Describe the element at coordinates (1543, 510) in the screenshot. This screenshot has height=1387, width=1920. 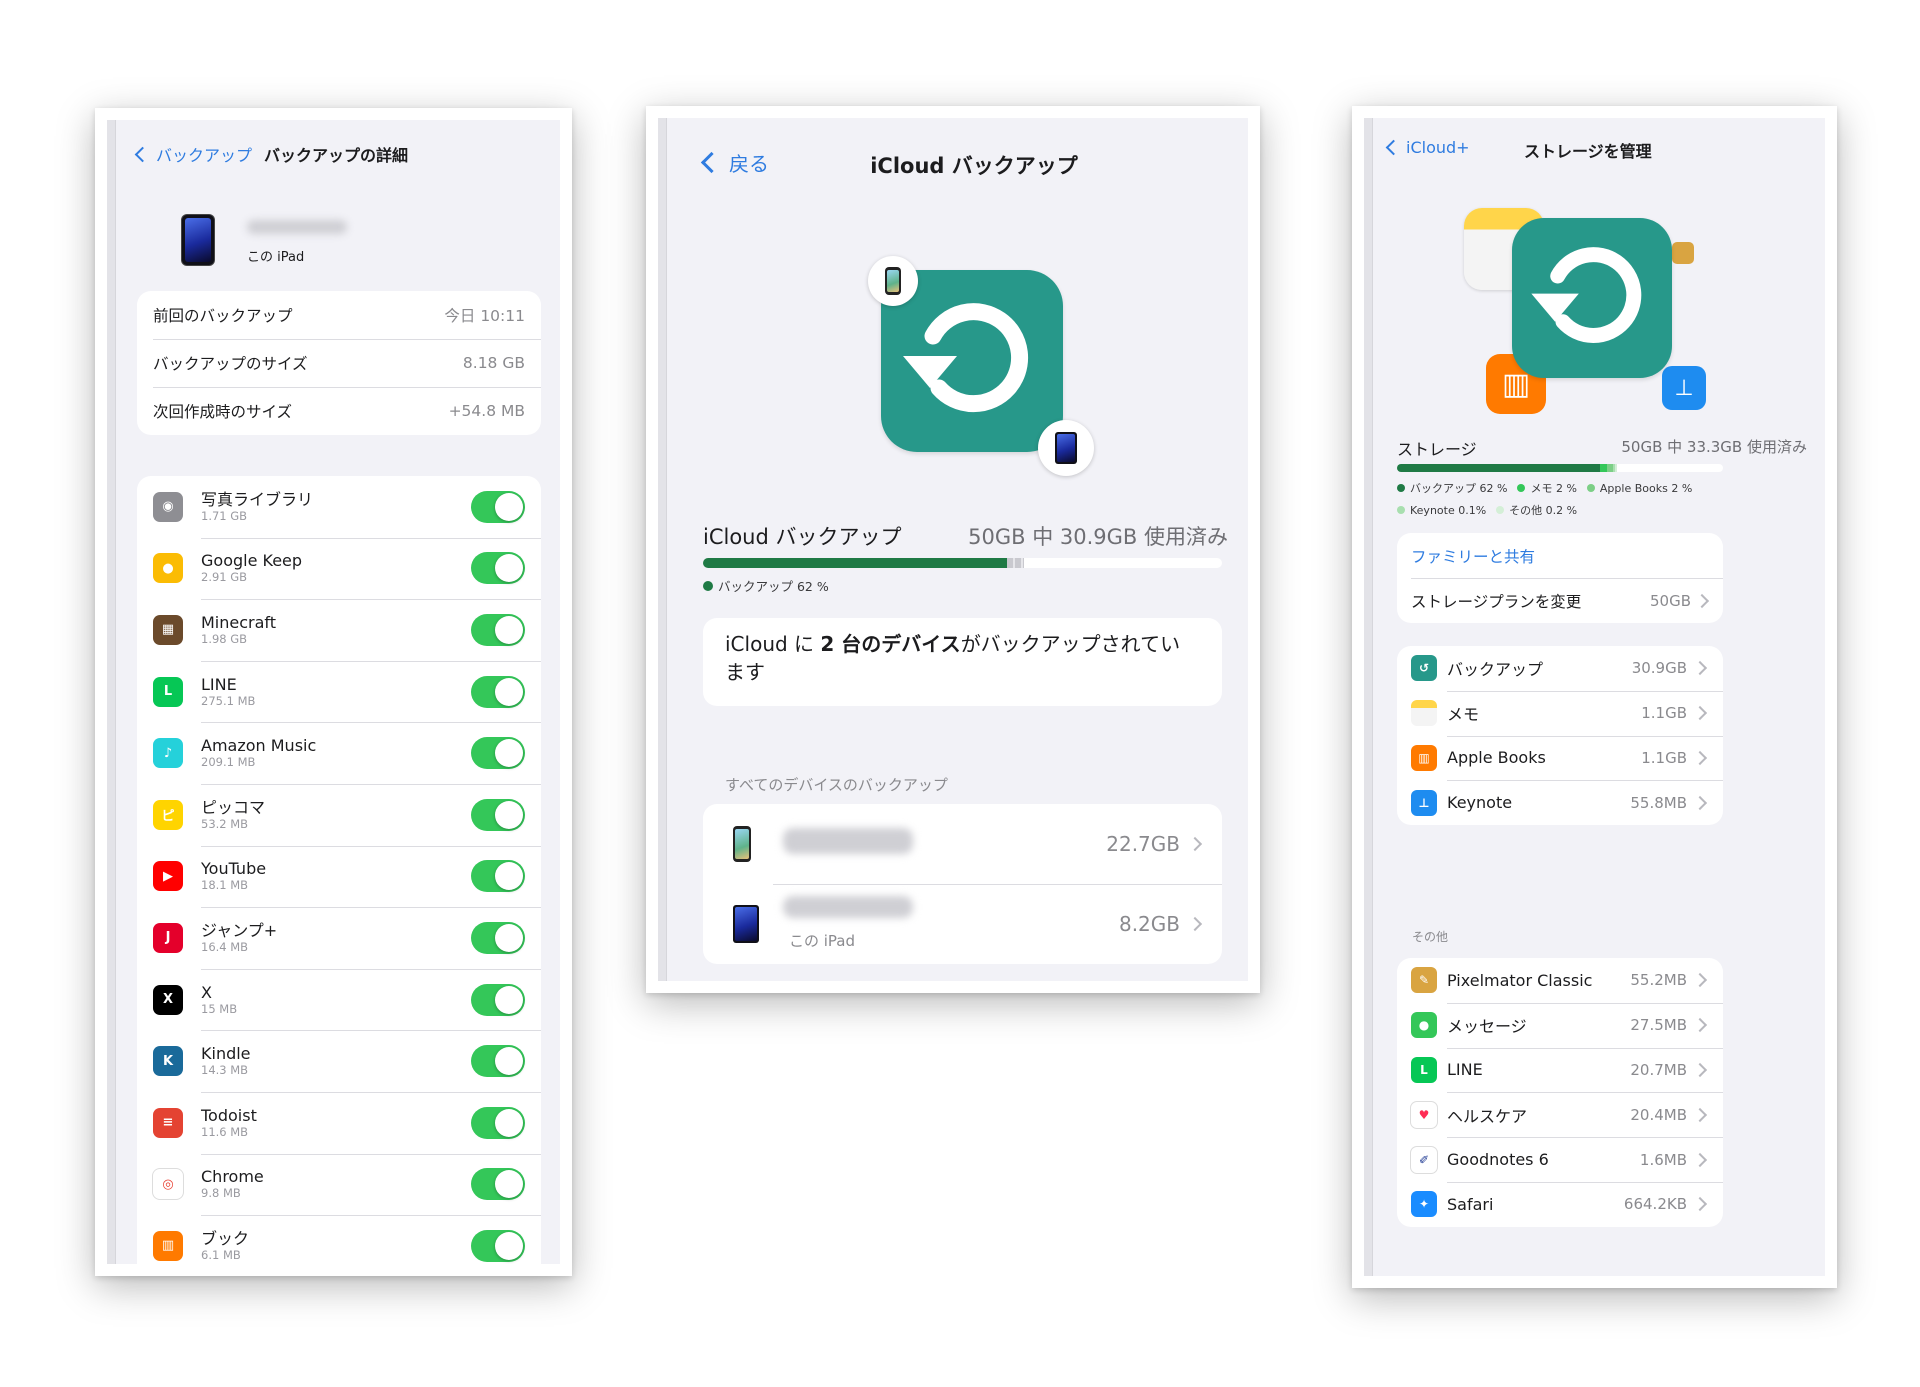
I see `legend-label: その他 0.2 %` at that location.